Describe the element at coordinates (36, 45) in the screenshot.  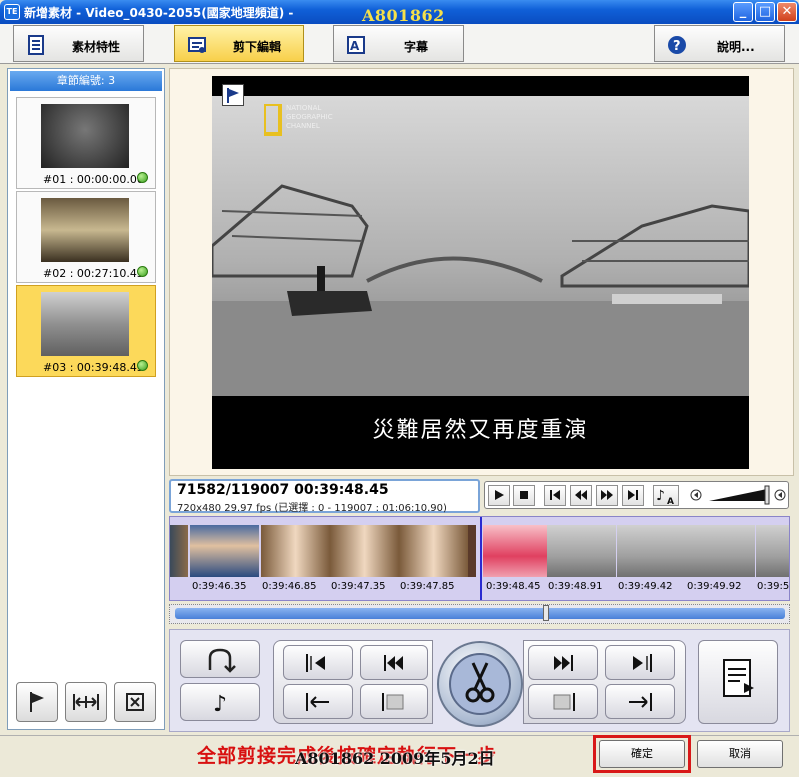
I see `document-icon` at that location.